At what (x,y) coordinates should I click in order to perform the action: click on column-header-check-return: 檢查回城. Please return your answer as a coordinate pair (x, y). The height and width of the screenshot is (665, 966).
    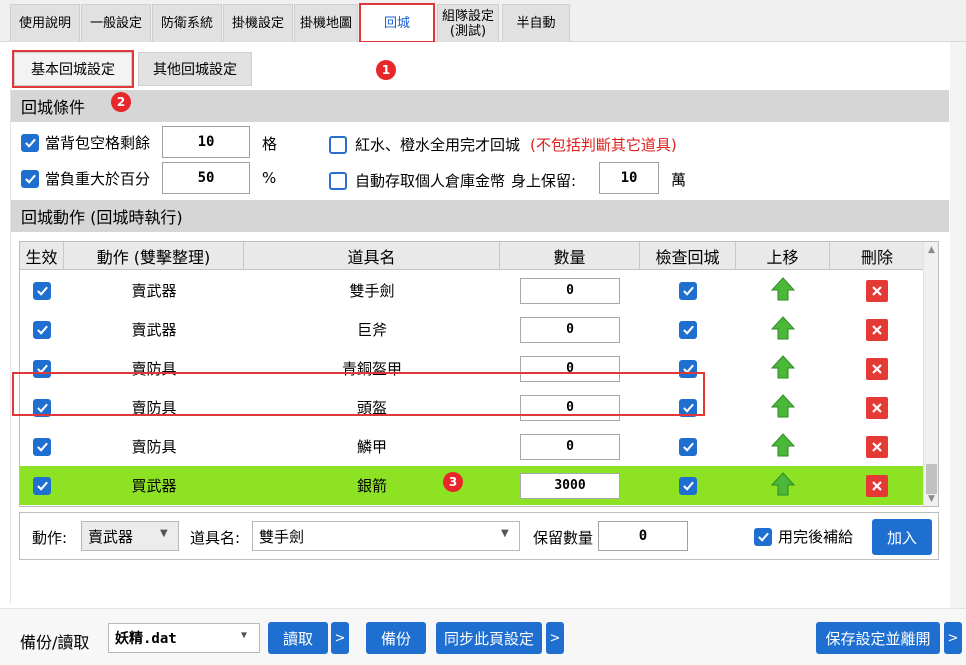
    Looking at the image, I should click on (688, 256).